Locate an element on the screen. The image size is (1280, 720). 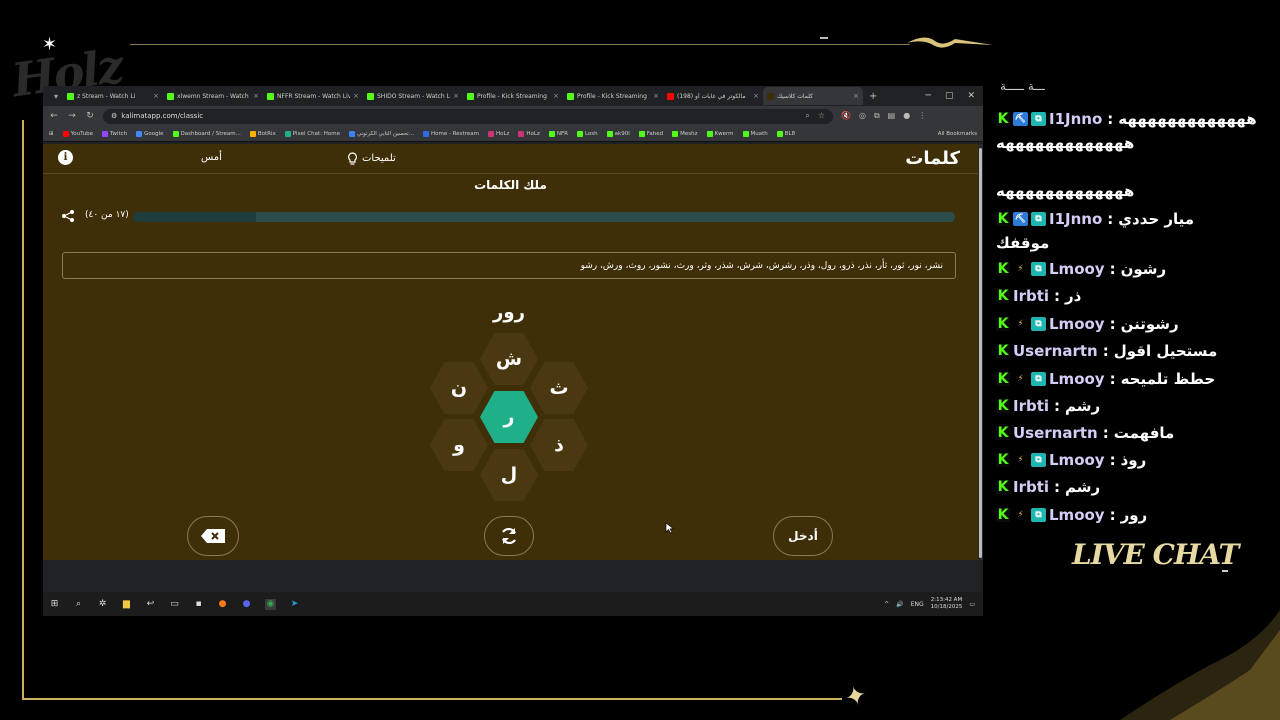
extension-icon: ◎ is located at coordinates (862, 116).